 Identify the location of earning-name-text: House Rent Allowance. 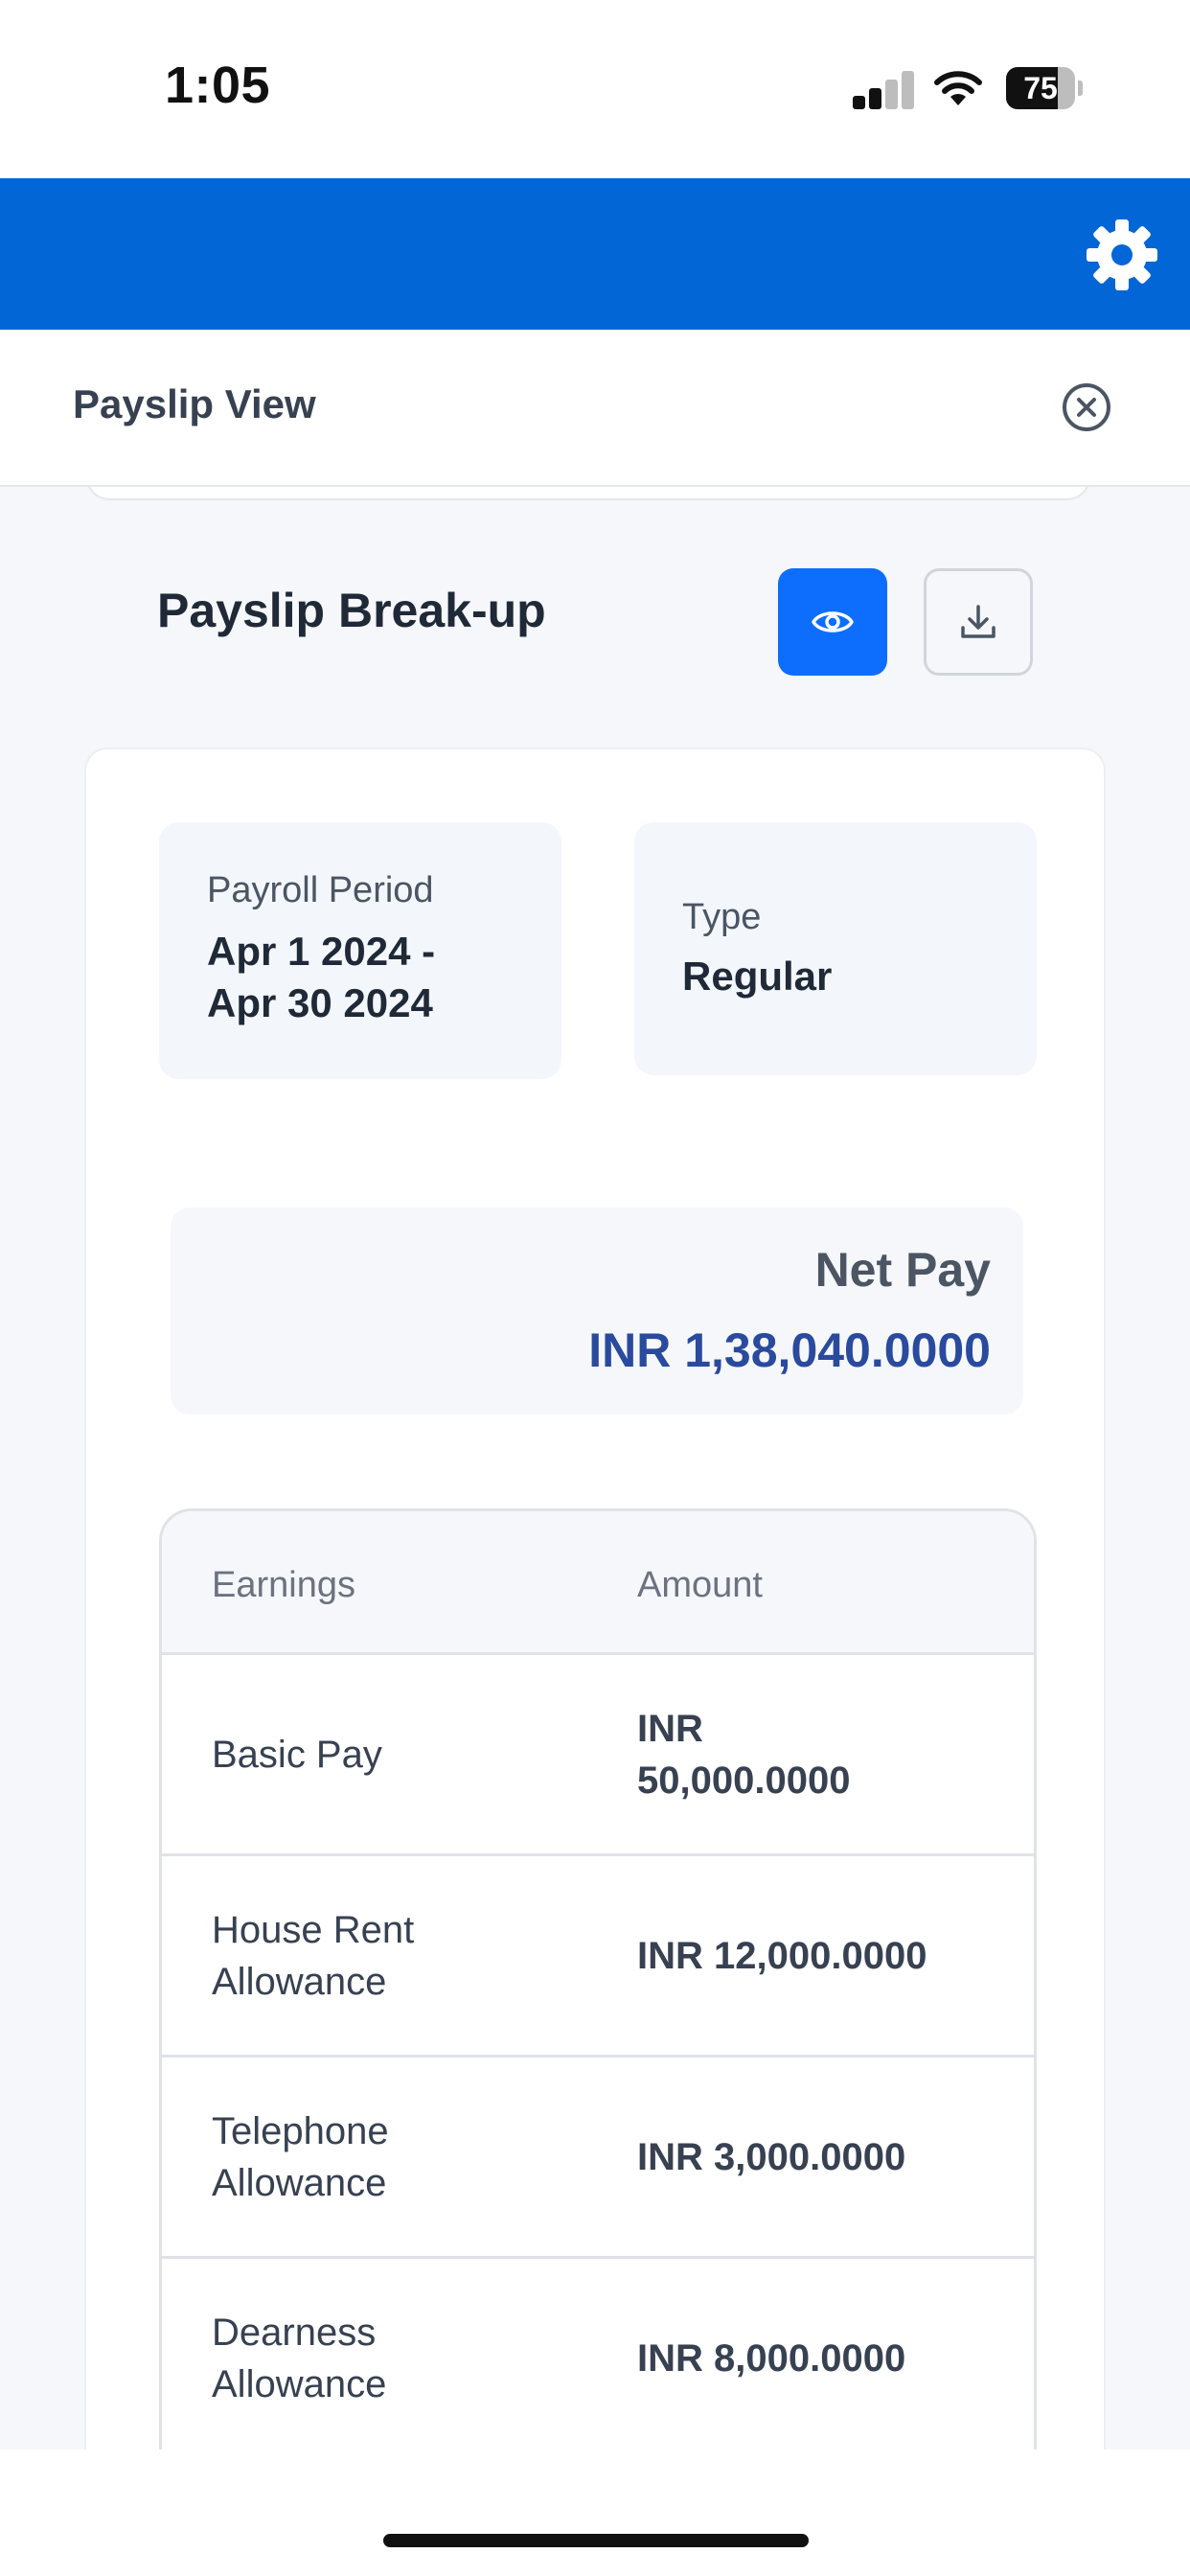
(313, 1956).